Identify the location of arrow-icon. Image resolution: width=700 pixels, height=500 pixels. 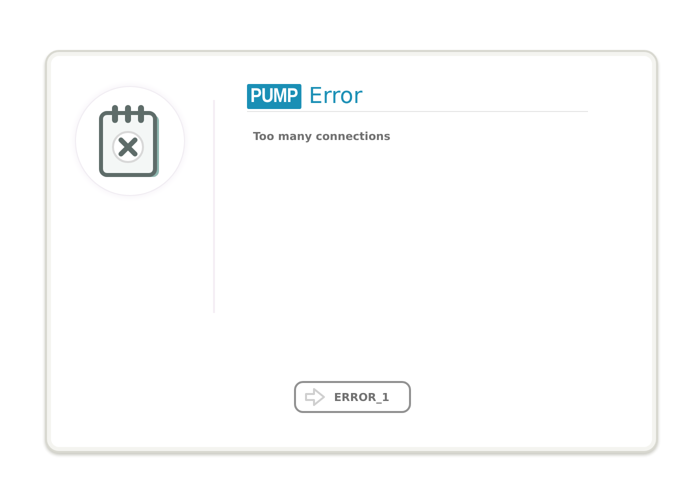
(315, 397).